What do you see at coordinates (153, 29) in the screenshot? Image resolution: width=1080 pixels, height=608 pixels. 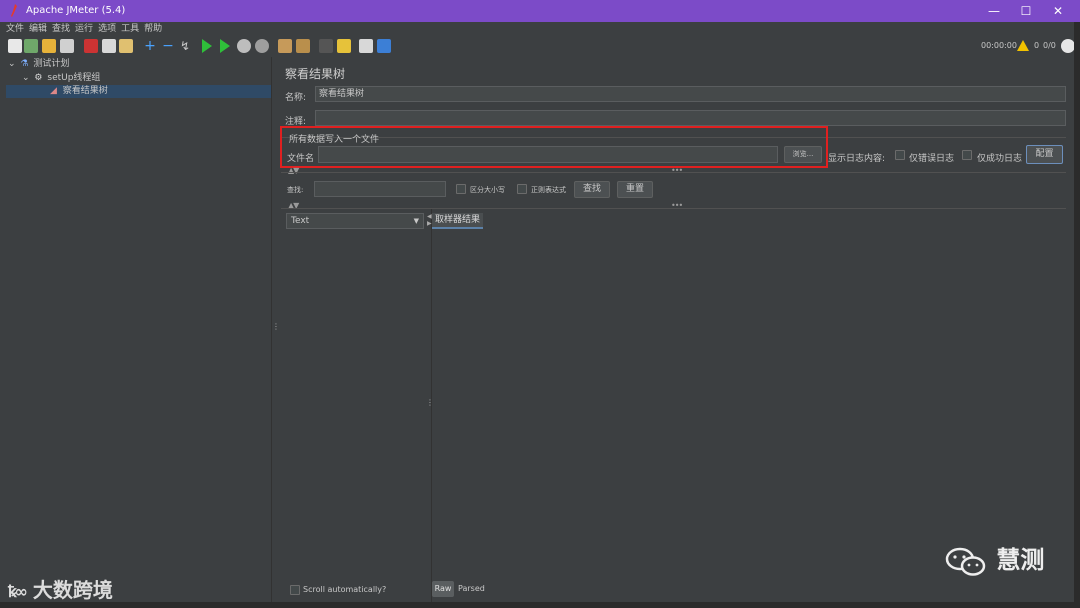 I see `menu-help: 帮助` at bounding box center [153, 29].